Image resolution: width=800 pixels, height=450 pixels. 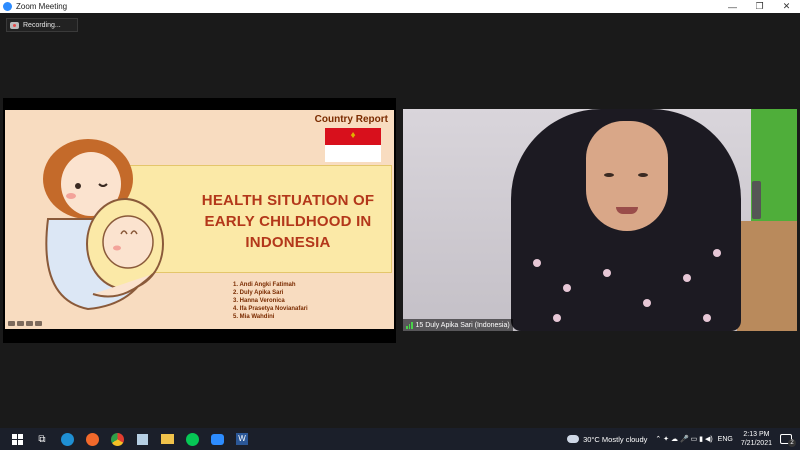 I want to click on menu-icon, so click(x=29, y=323).